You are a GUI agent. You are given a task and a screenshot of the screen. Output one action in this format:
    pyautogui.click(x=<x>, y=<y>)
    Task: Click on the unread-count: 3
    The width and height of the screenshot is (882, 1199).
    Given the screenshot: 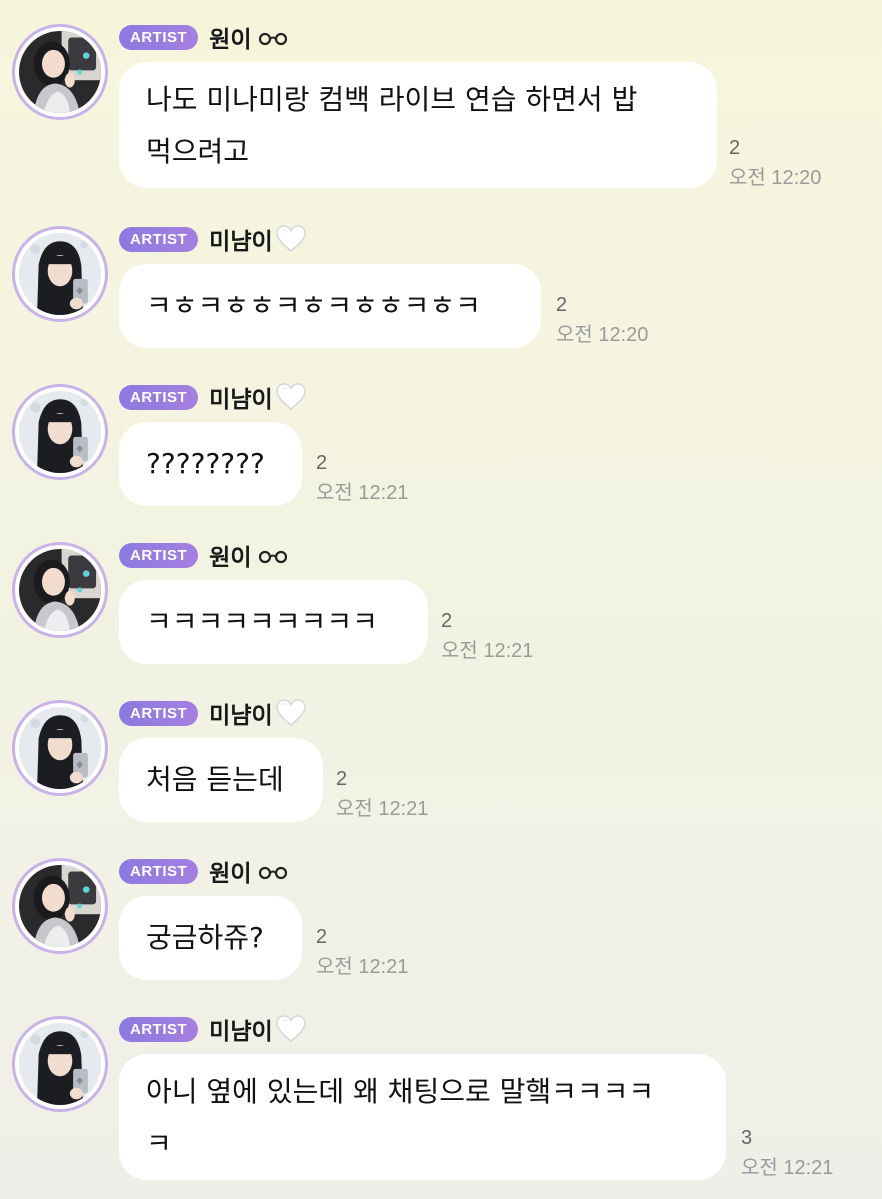 What is the action you would take?
    pyautogui.click(x=747, y=1138)
    